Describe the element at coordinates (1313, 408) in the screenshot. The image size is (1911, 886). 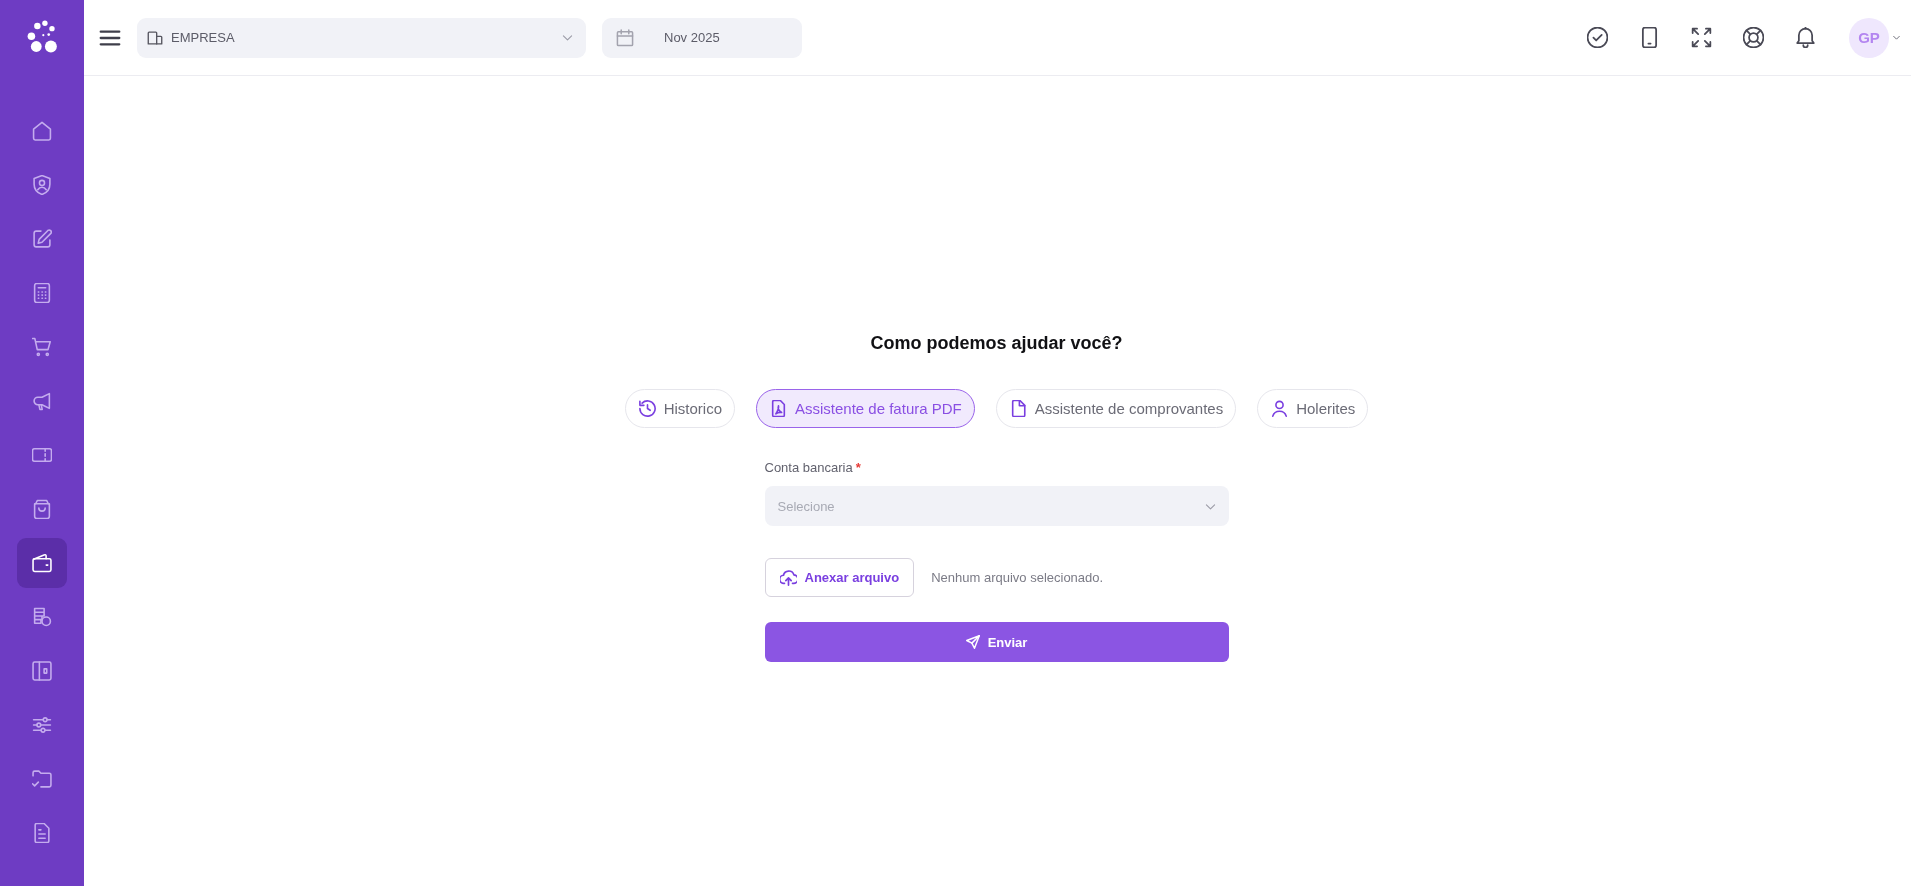
I see `tab: Holerites` at that location.